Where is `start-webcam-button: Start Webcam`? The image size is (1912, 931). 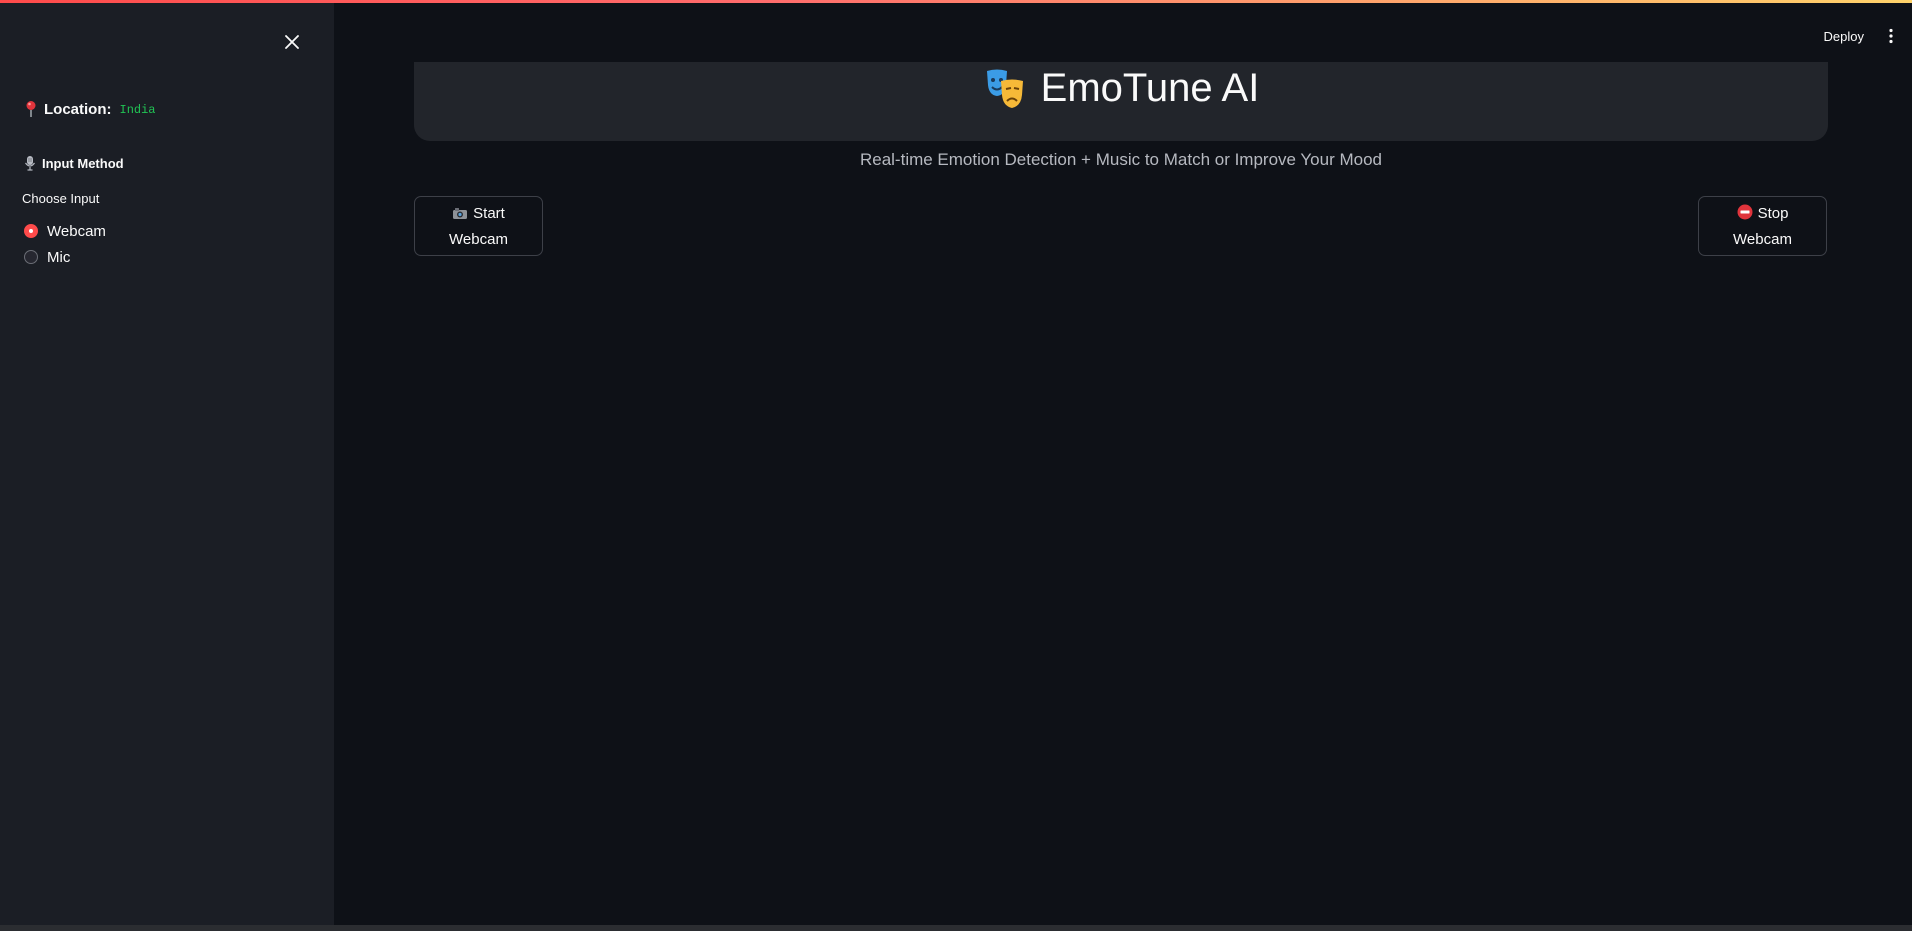
start-webcam-button: Start Webcam is located at coordinates (478, 226).